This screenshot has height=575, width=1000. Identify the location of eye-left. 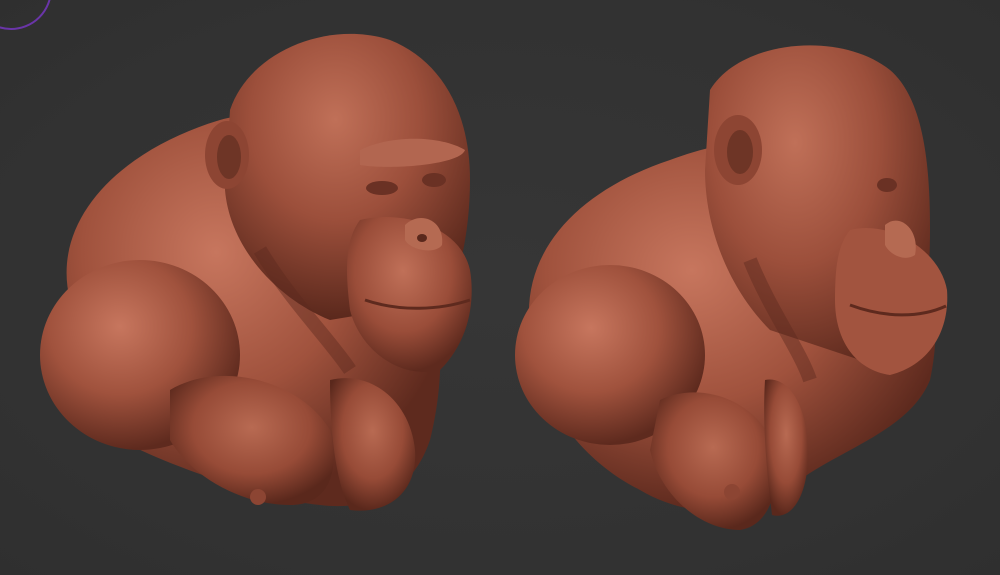
(382, 188).